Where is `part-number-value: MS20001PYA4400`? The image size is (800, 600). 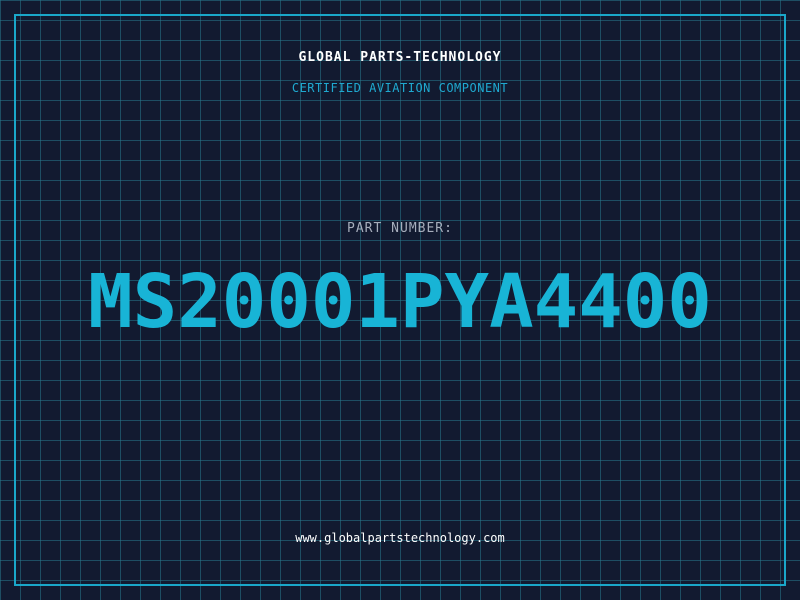 part-number-value: MS20001PYA4400 is located at coordinates (400, 302).